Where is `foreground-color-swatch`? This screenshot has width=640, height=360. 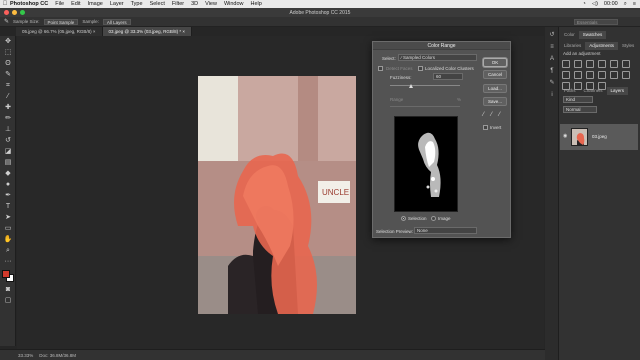 foreground-color-swatch is located at coordinates (6, 274).